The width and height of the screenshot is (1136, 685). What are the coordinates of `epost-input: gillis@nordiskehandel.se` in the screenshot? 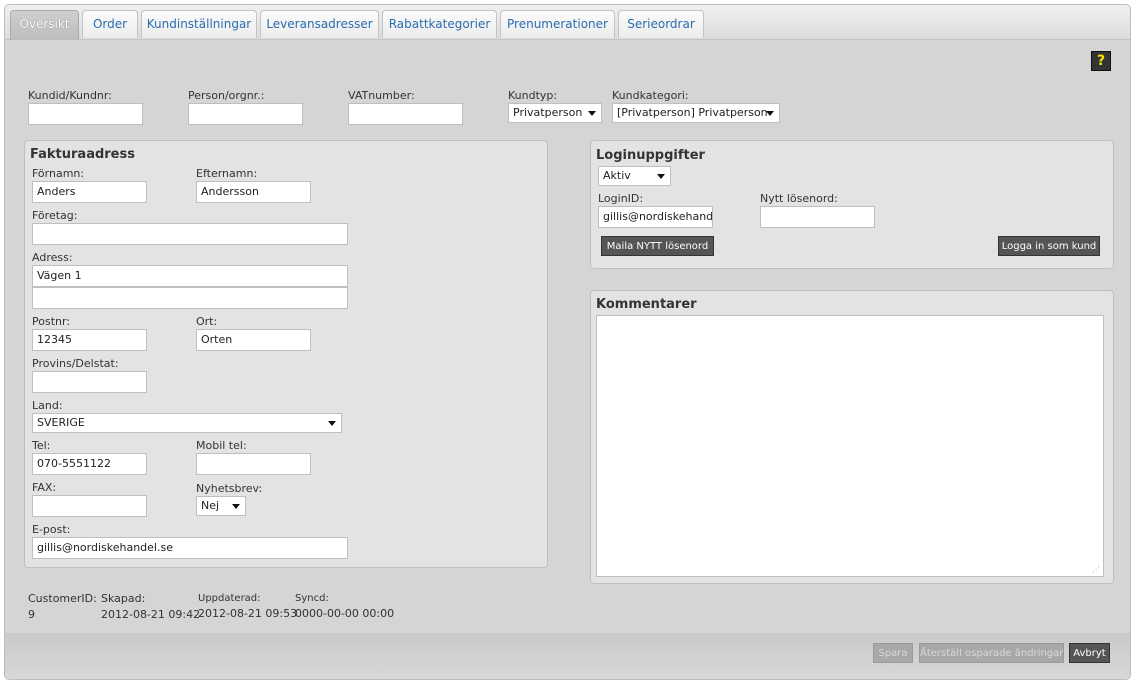 It's located at (190, 548).